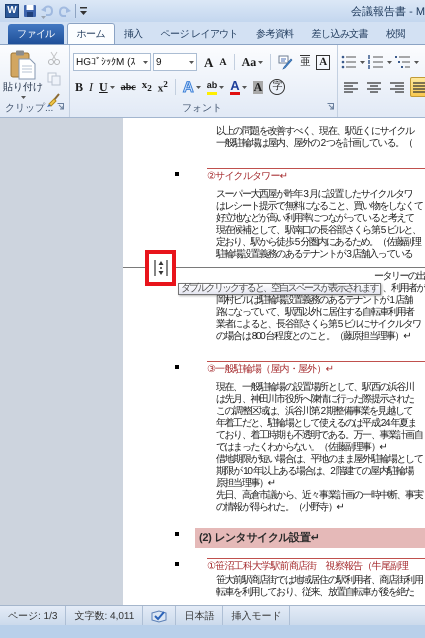 The image size is (425, 638). I want to click on ribbon-tab: 差し込み文書, so click(340, 34).